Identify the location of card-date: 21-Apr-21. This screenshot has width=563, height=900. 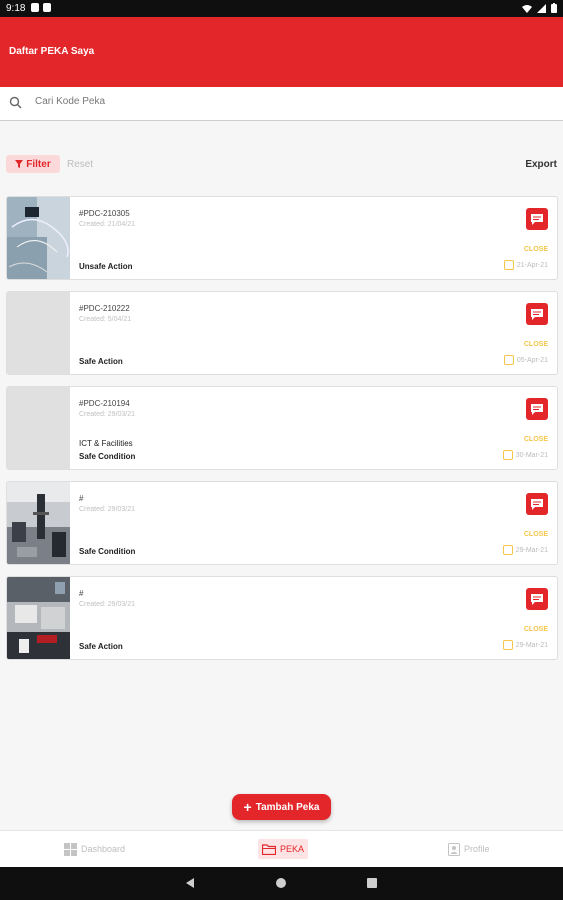
(525, 265).